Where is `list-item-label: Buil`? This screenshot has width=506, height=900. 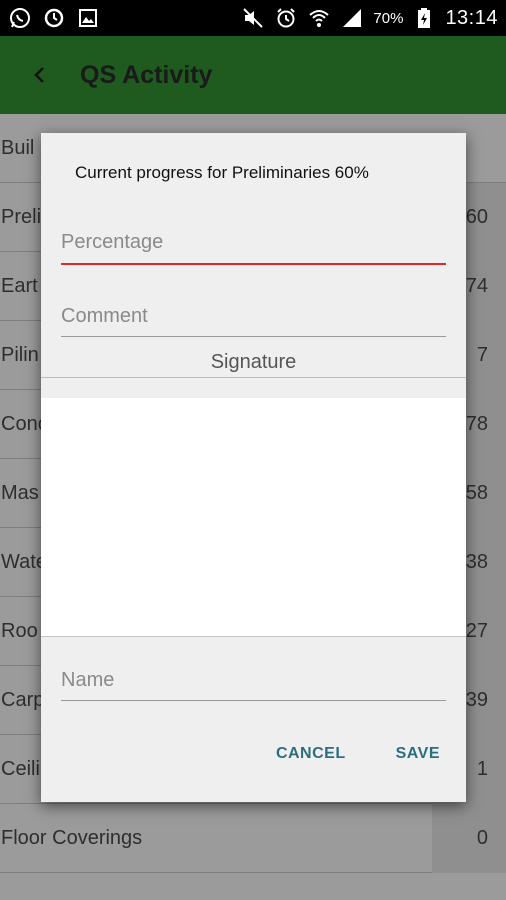
list-item-label: Buil is located at coordinates (18, 148).